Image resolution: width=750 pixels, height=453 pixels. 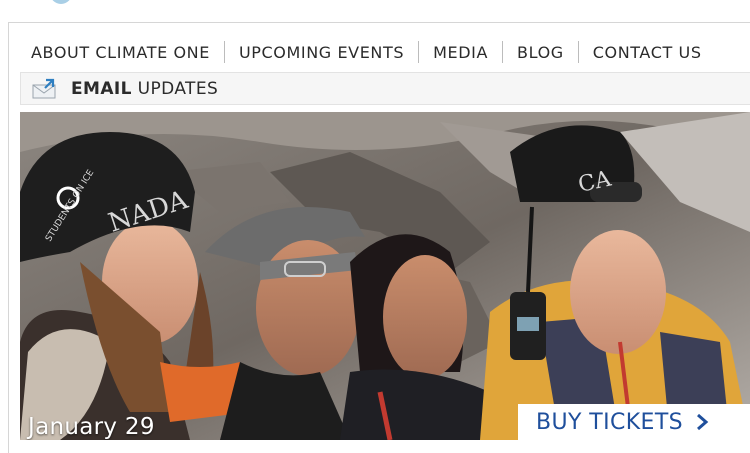 What do you see at coordinates (375, 11) in the screenshot?
I see `top-strip` at bounding box center [375, 11].